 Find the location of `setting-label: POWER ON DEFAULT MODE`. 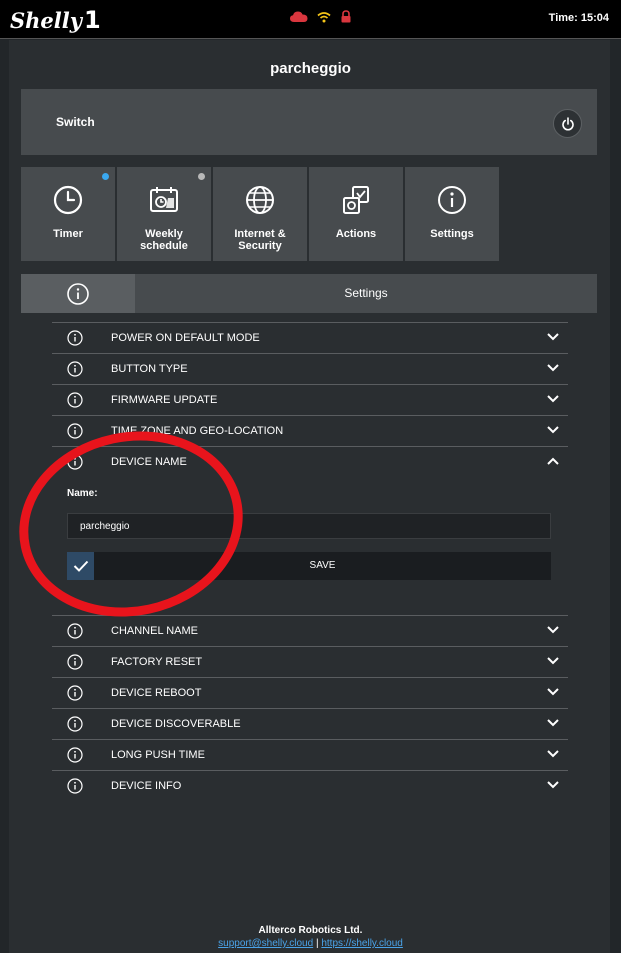

setting-label: POWER ON DEFAULT MODE is located at coordinates (185, 338).